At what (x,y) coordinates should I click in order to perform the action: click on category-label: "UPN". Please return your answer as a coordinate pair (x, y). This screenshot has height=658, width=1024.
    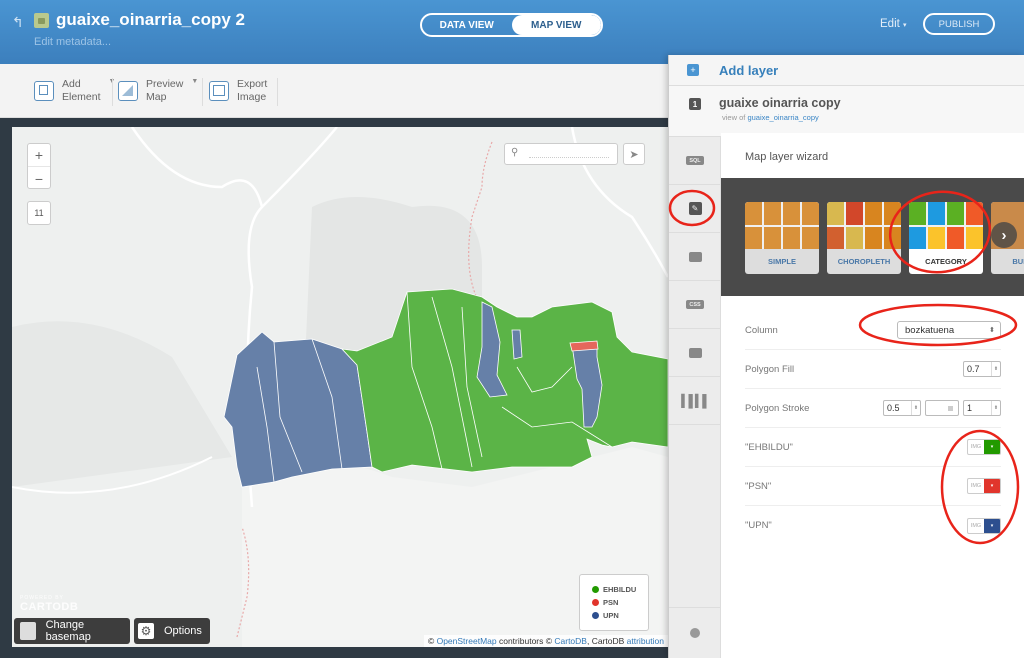
    Looking at the image, I should click on (758, 525).